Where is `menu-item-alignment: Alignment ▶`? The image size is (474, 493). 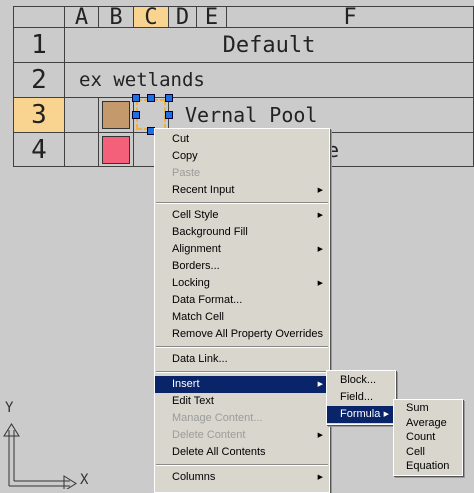
menu-item-alignment: Alignment ▶ is located at coordinates (242, 249).